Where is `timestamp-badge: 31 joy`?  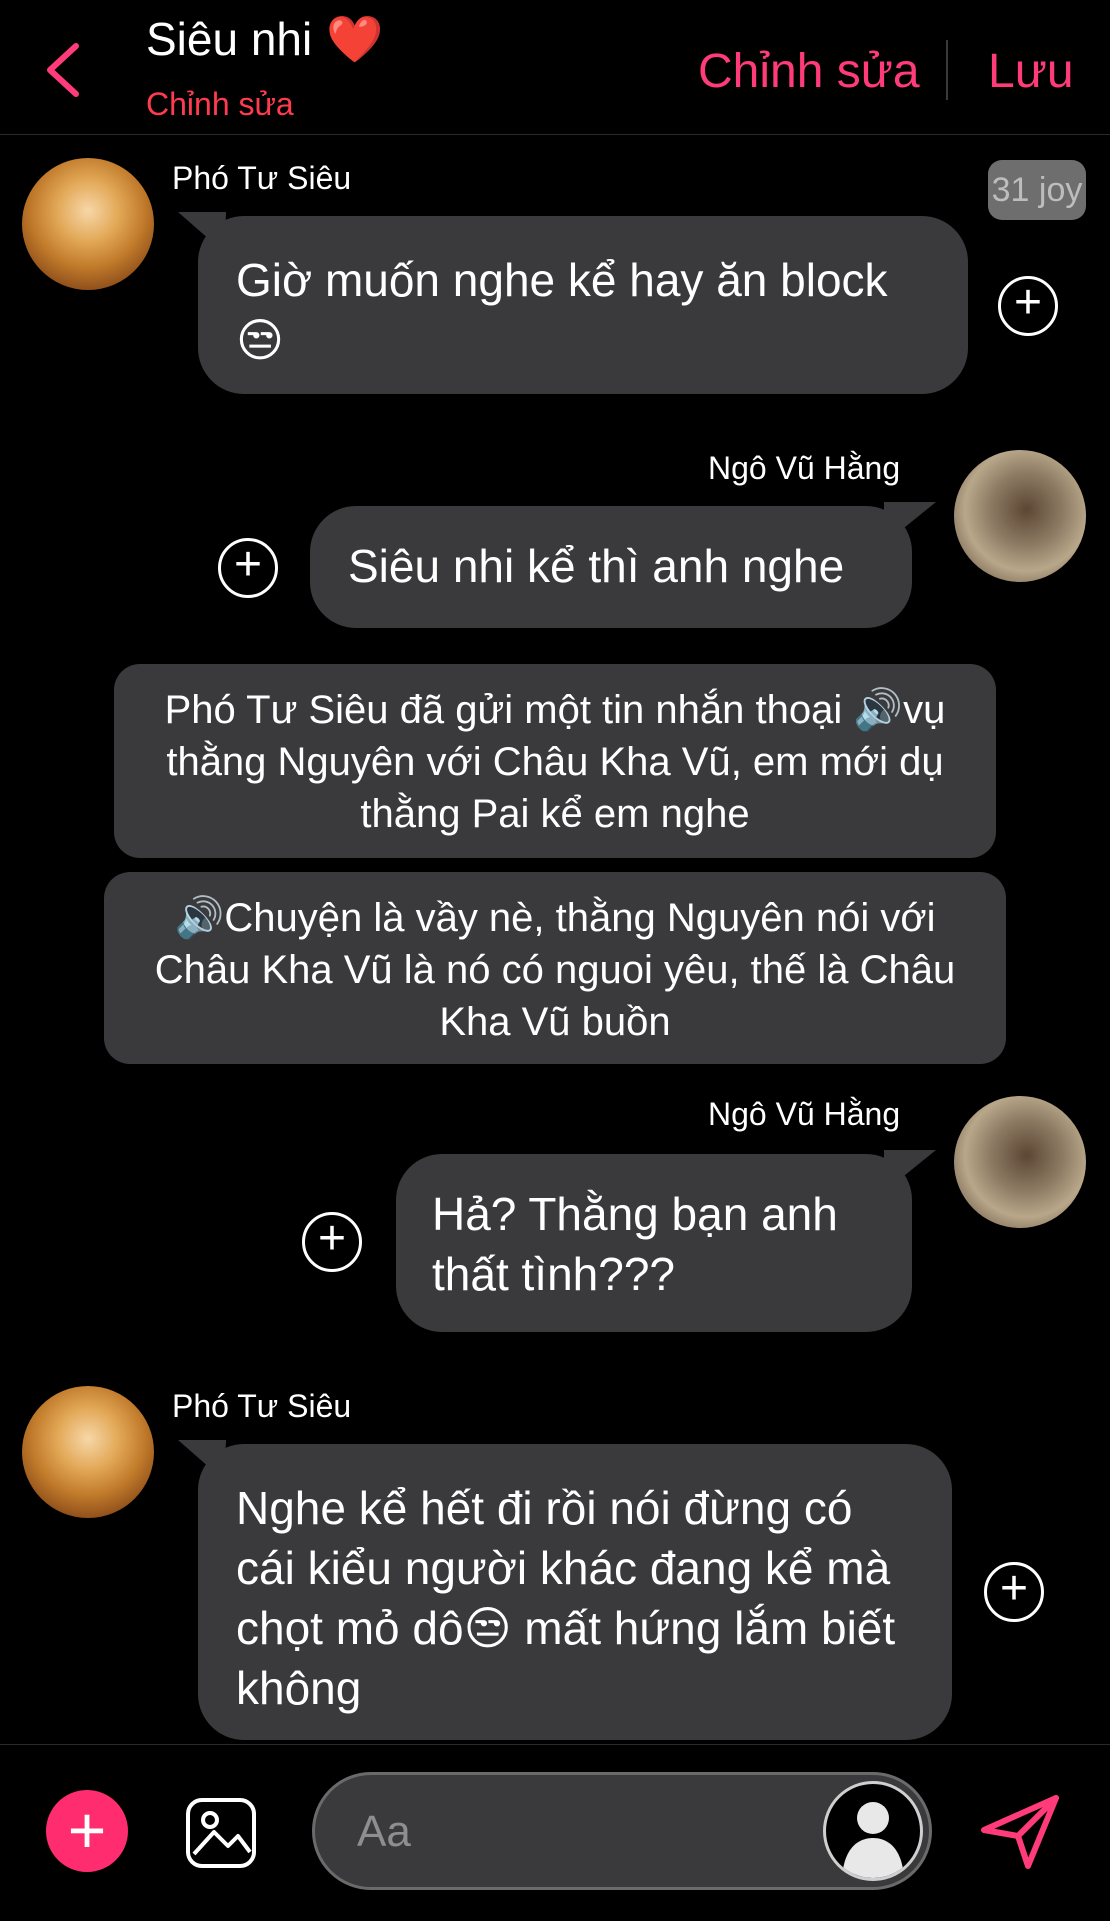 timestamp-badge: 31 joy is located at coordinates (1037, 190).